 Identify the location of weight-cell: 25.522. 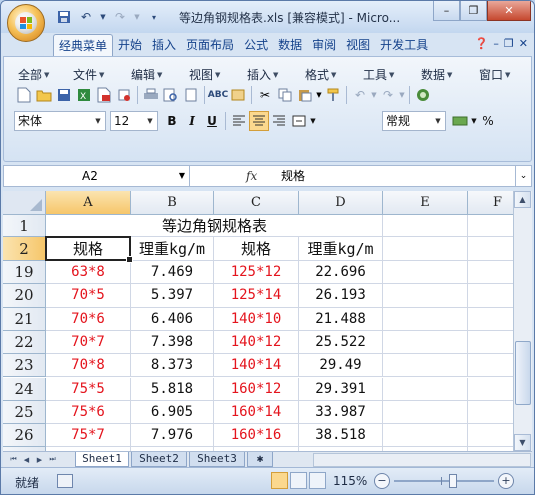
(341, 342).